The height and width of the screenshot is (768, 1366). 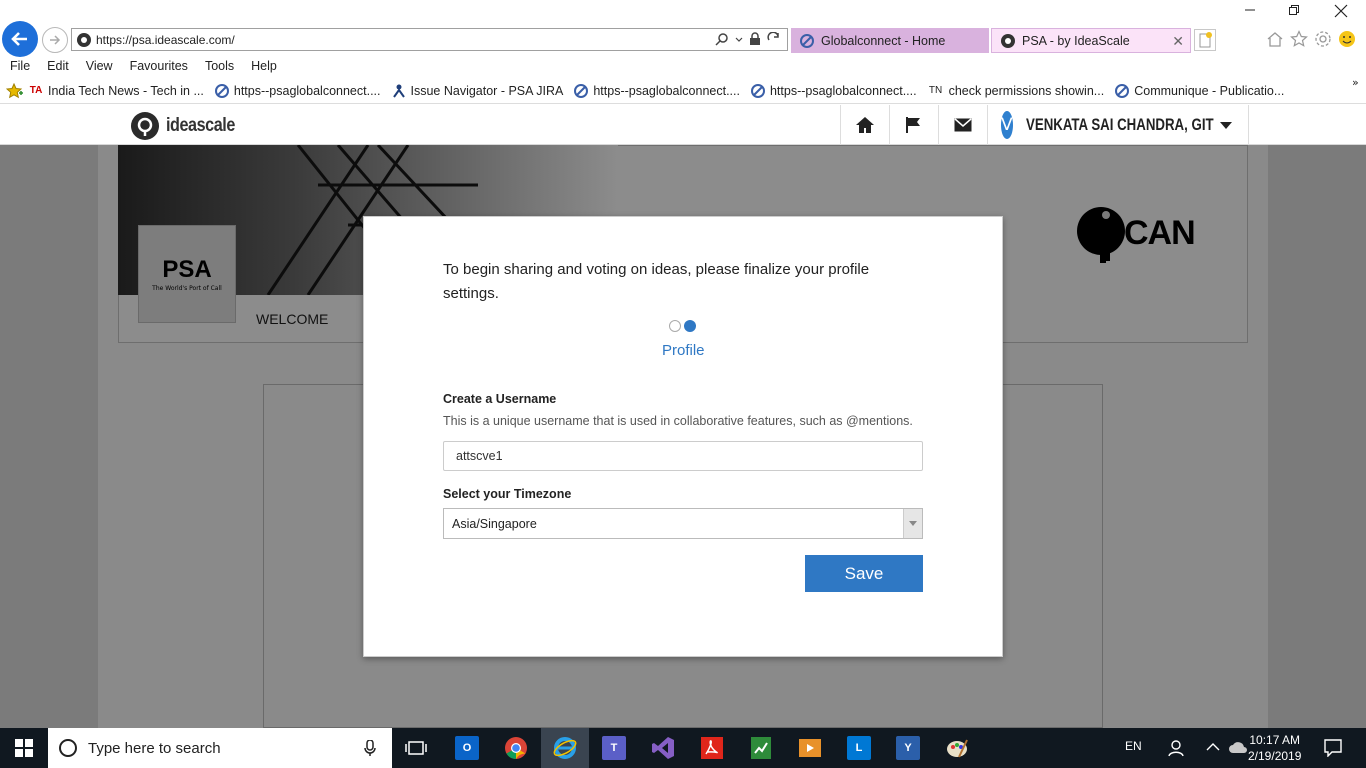 What do you see at coordinates (1355, 82) in the screenshot?
I see `favourites-overflow-icon: »` at bounding box center [1355, 82].